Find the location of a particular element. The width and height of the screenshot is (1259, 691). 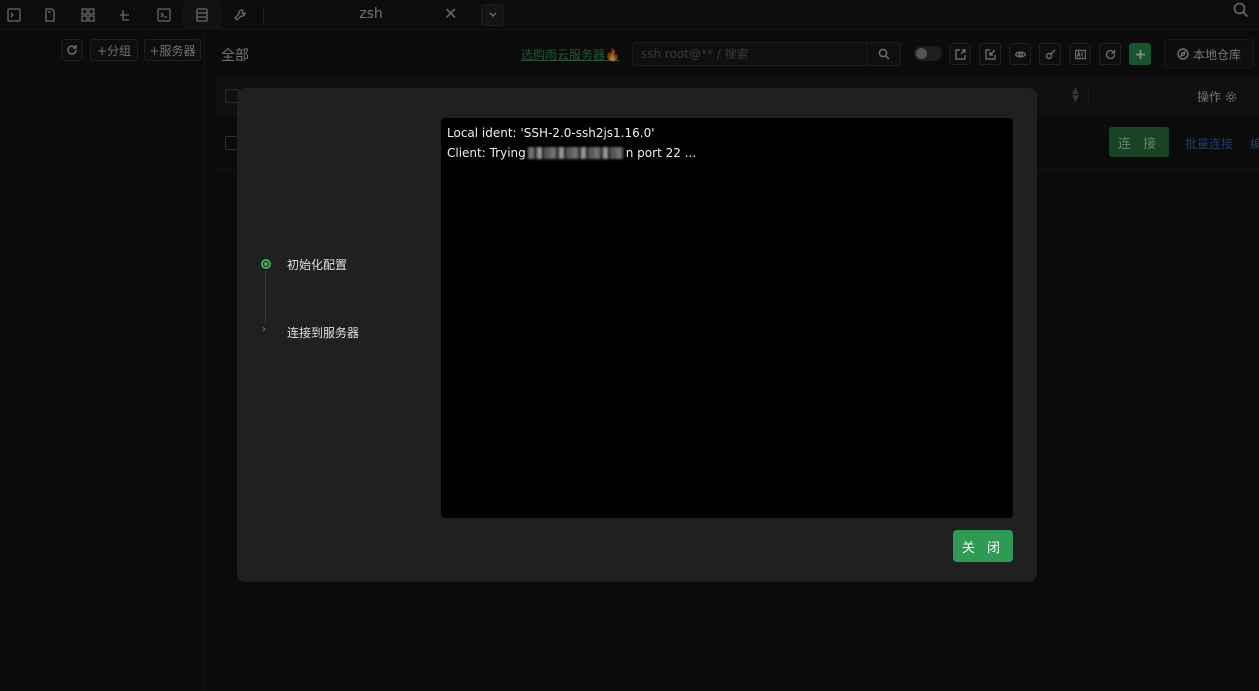

terminal-line-text: Local ident: 'SSH-2.0-ssh2js1.16.0' is located at coordinates (551, 133).